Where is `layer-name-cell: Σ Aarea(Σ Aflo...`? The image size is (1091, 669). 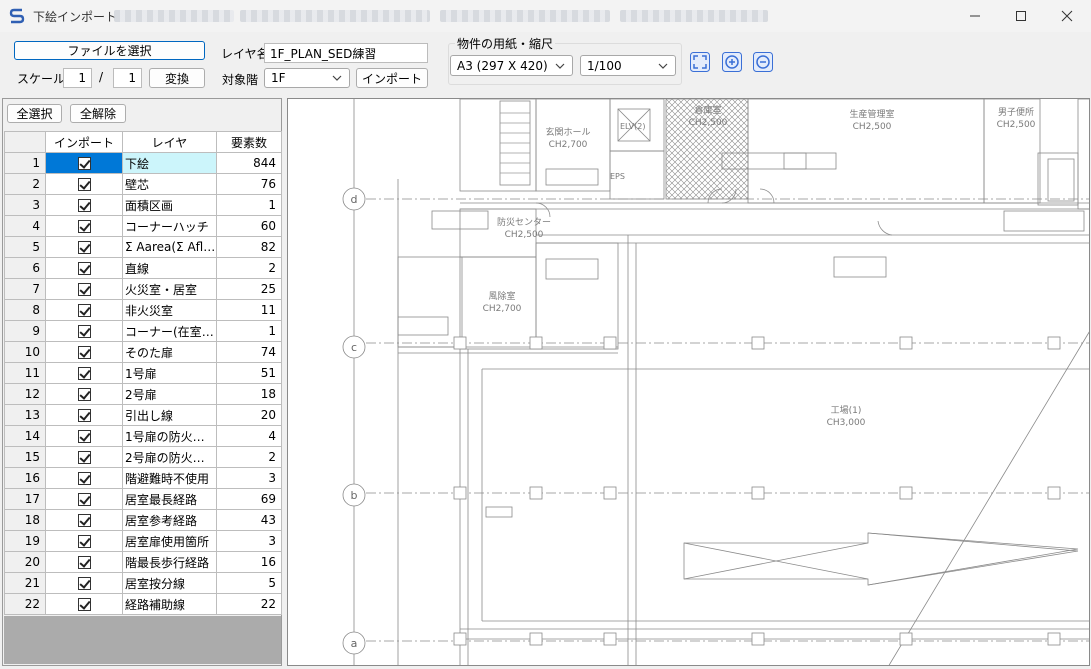
layer-name-cell: Σ Aarea(Σ Aflo... is located at coordinates (169, 247).